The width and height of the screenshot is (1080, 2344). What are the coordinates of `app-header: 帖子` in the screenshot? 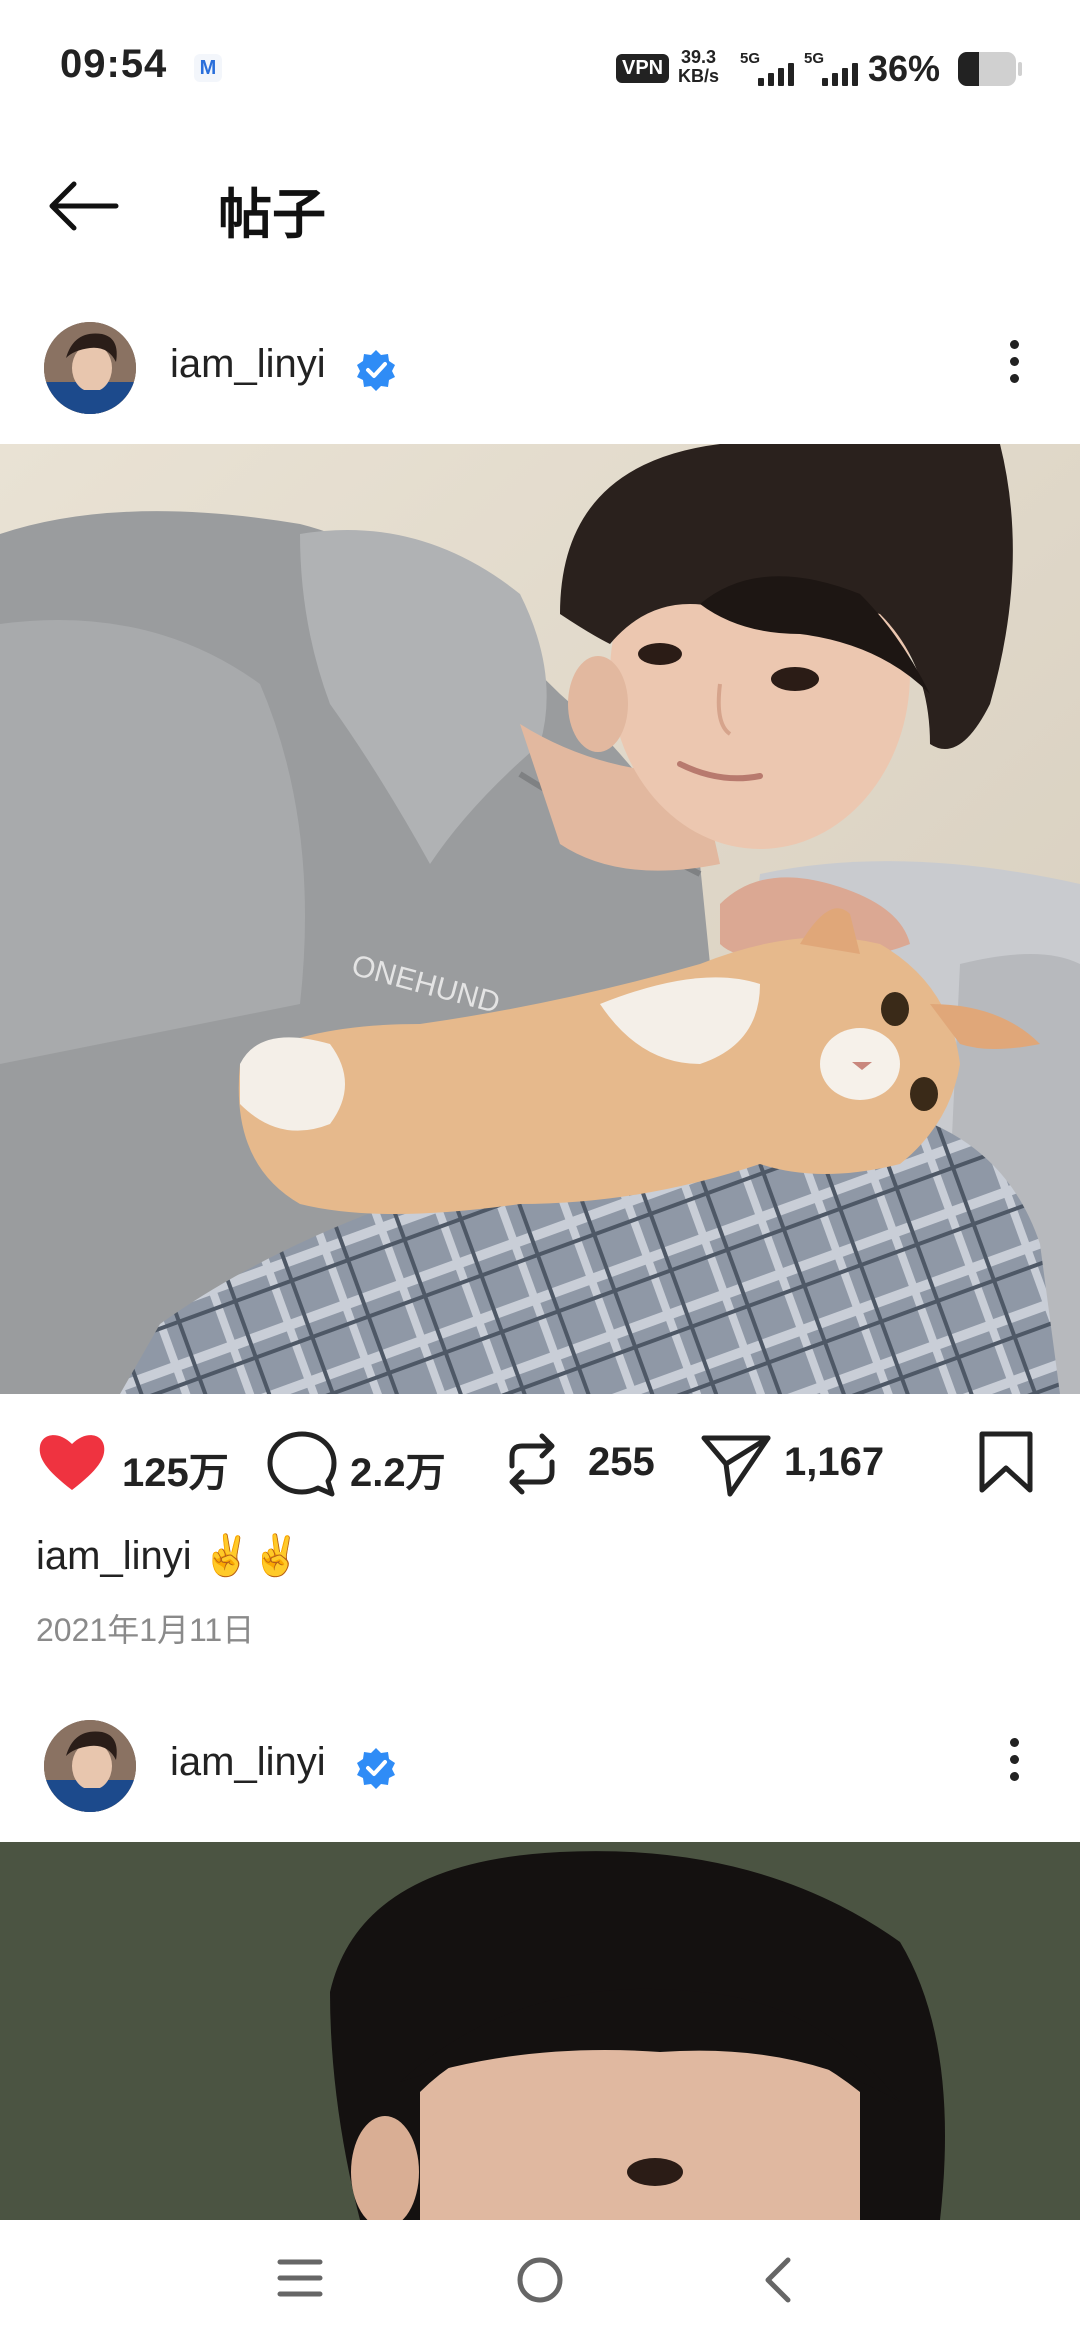 It's located at (540, 205).